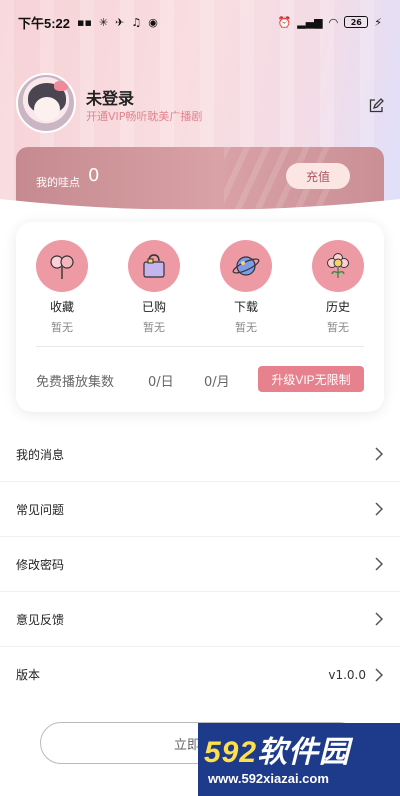 Image resolution: width=400 pixels, height=796 pixels. I want to click on signal-icon: ▂▄▆, so click(310, 22).